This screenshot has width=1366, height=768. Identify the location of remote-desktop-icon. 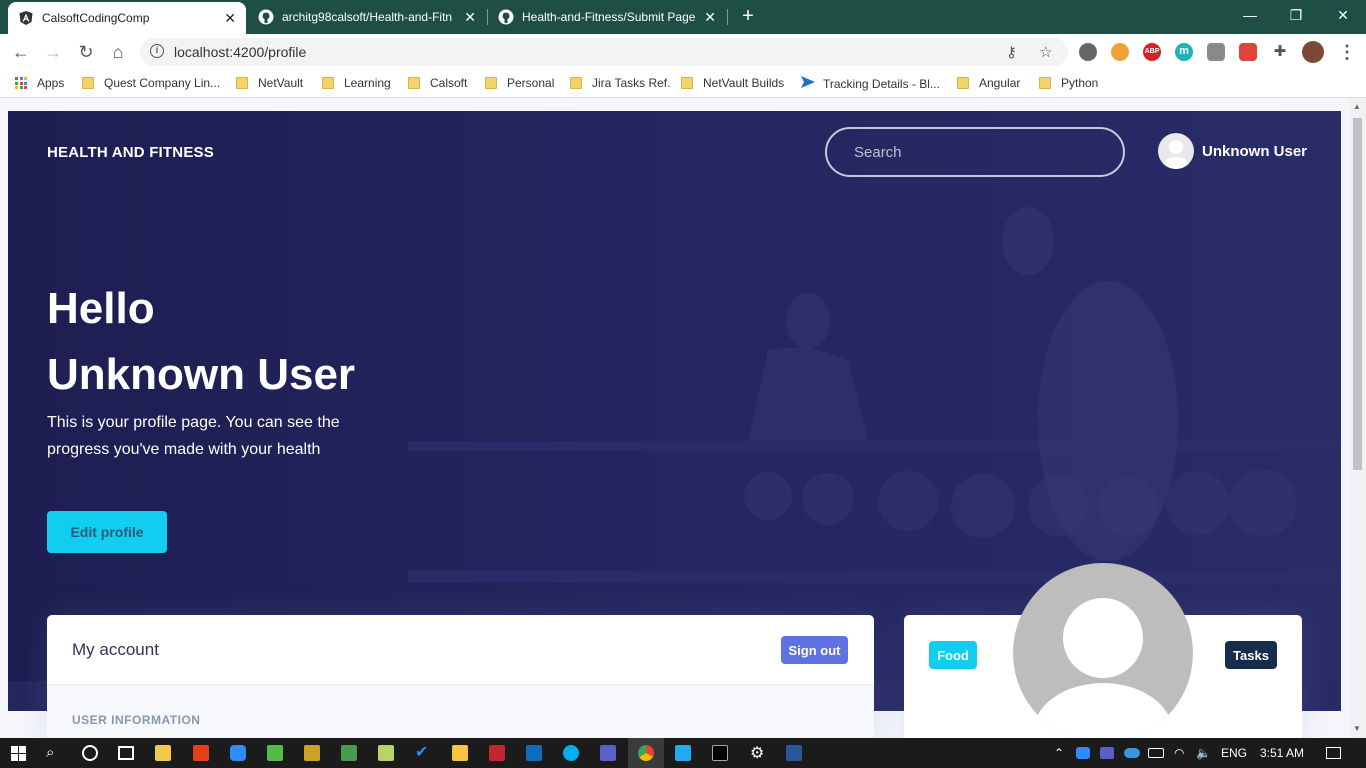
(275, 753).